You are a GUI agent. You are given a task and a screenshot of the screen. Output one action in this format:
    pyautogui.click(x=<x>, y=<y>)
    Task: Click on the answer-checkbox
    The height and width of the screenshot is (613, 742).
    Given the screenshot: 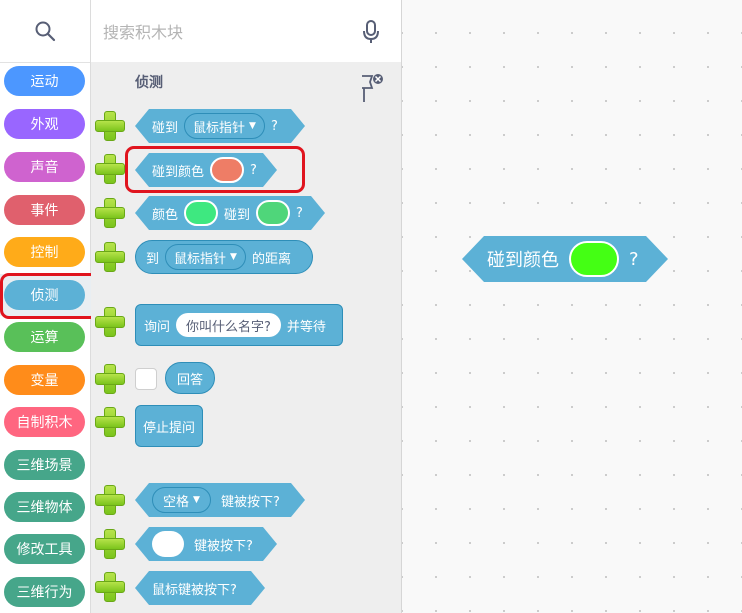 What is the action you would take?
    pyautogui.click(x=146, y=379)
    